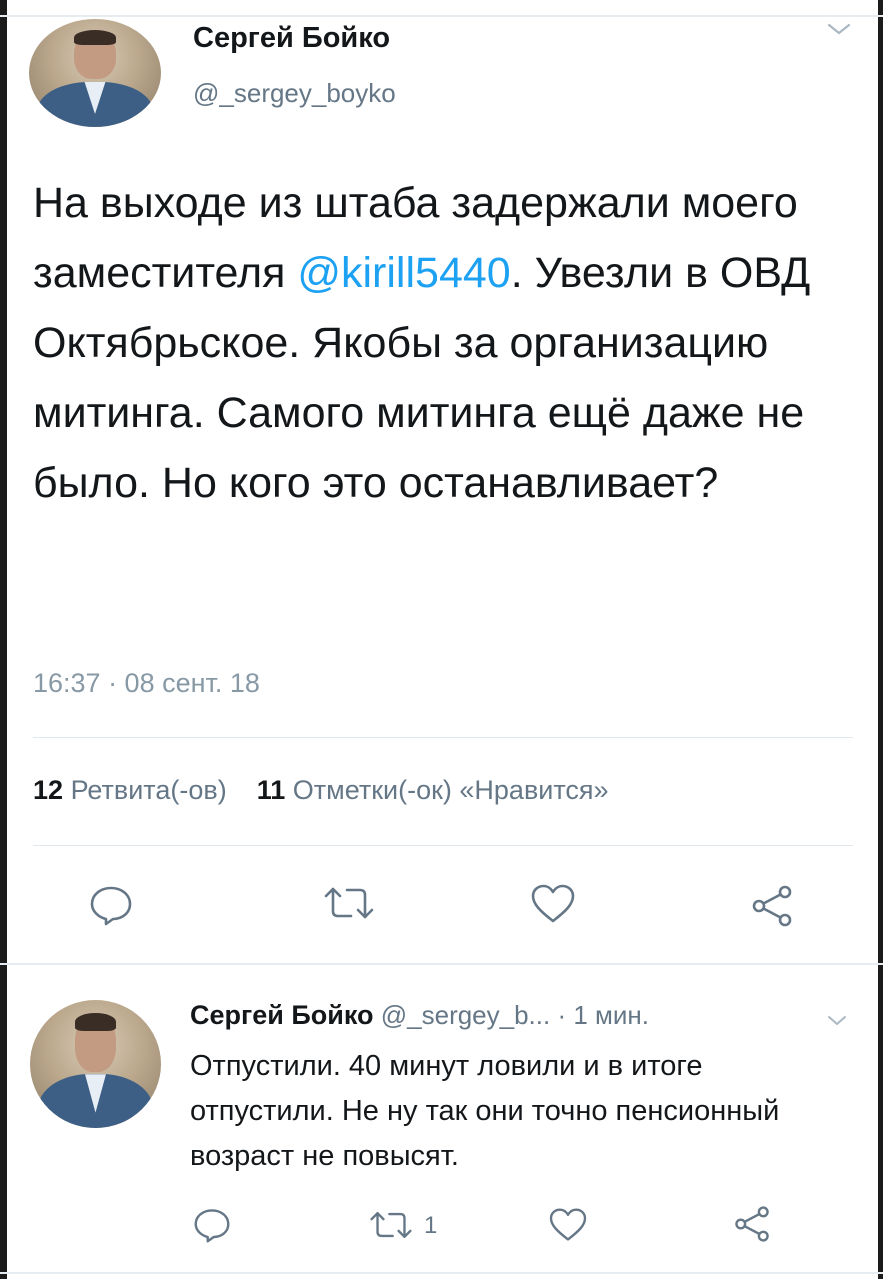  I want to click on author-avatar, so click(95, 73).